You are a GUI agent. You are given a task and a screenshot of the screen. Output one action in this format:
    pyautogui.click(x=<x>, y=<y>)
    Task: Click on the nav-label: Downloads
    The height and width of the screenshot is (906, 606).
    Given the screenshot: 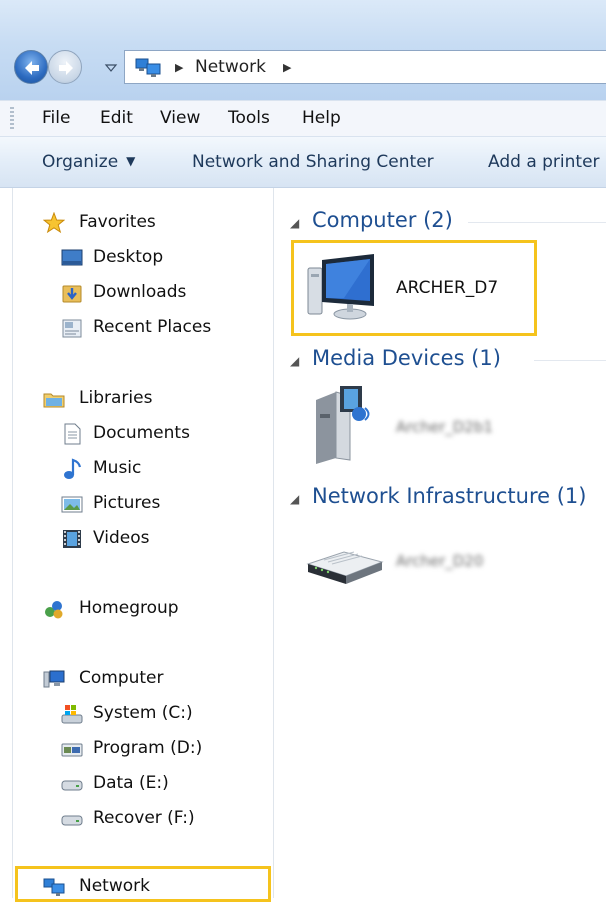 What is the action you would take?
    pyautogui.click(x=140, y=292)
    